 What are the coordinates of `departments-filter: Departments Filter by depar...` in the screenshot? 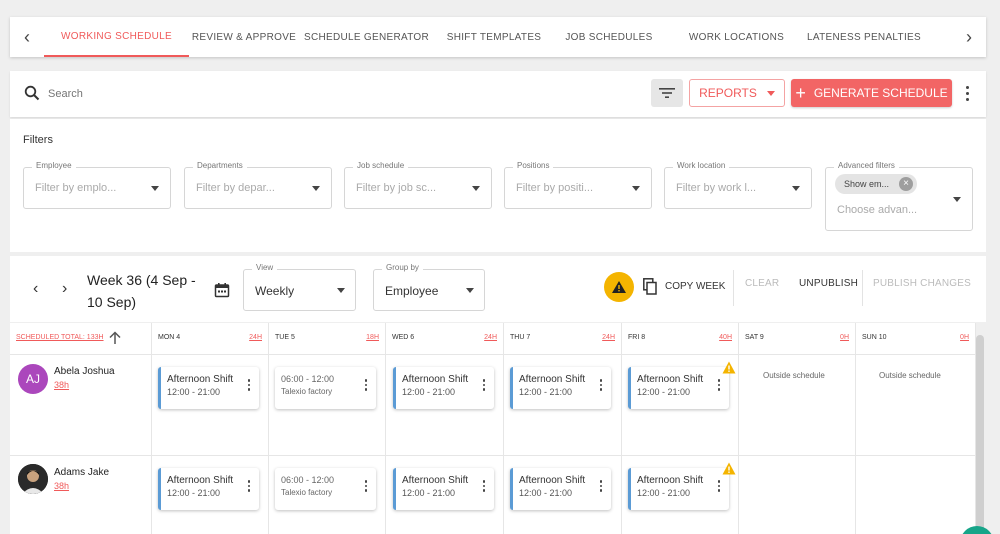 It's located at (258, 185).